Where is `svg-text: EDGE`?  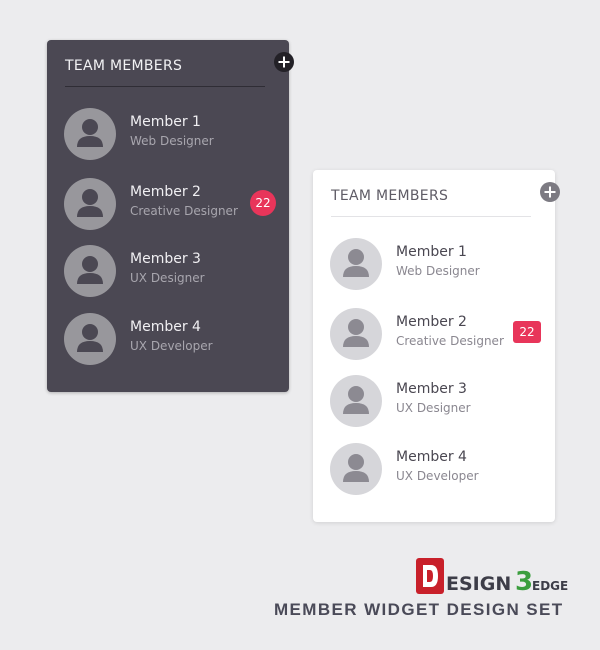 svg-text: EDGE is located at coordinates (550, 586).